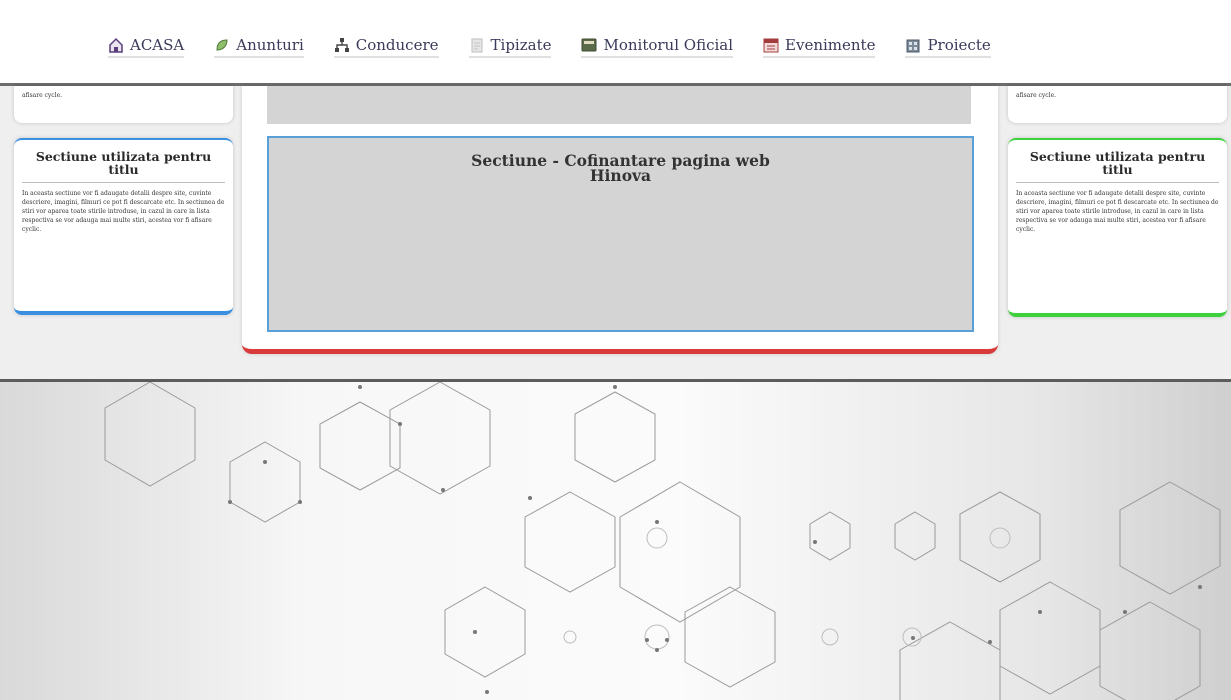  What do you see at coordinates (222, 45) in the screenshot?
I see `leaf-icon` at bounding box center [222, 45].